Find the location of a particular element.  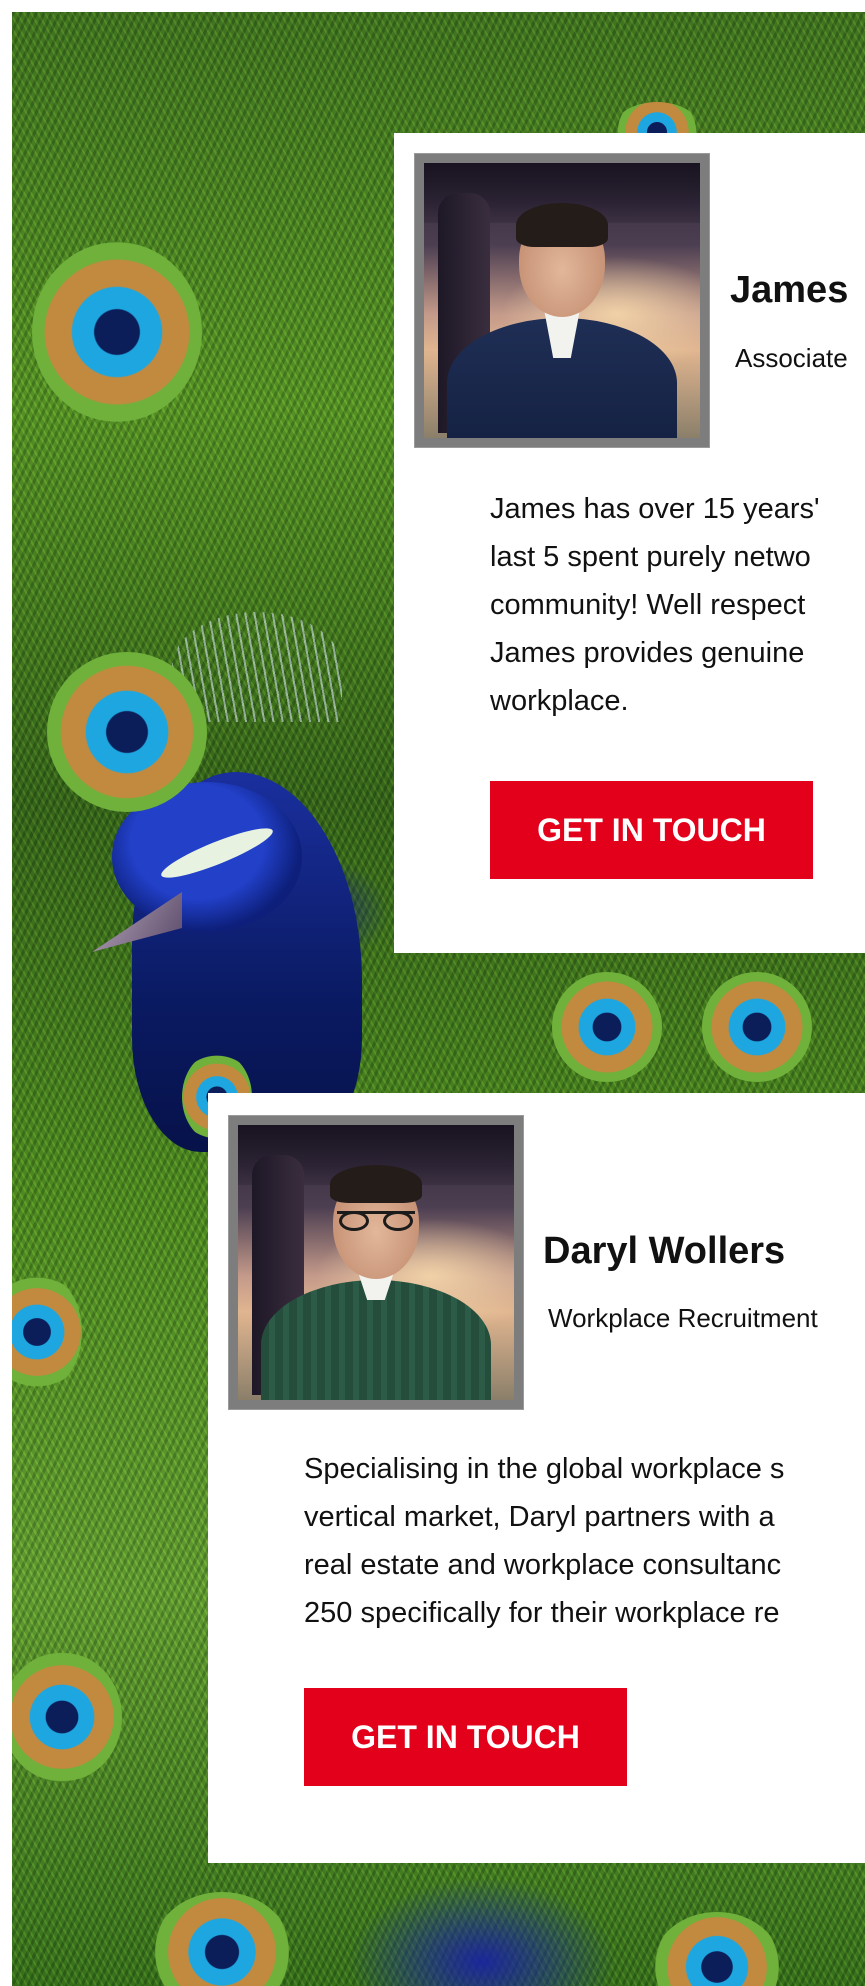

profile-role: Workplace Recruitment is located at coordinates (683, 1318).